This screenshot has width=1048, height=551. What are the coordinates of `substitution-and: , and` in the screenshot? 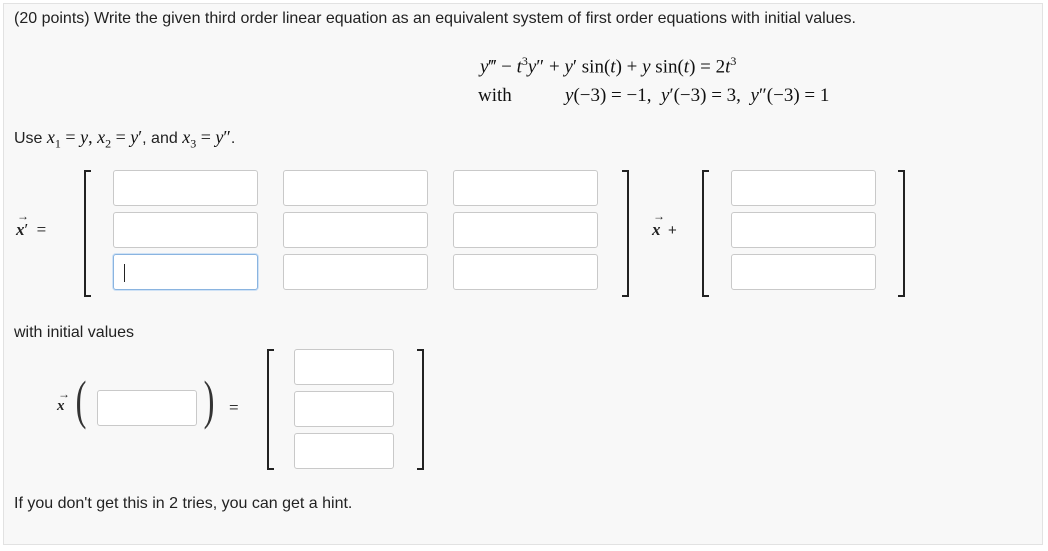 It's located at (160, 138).